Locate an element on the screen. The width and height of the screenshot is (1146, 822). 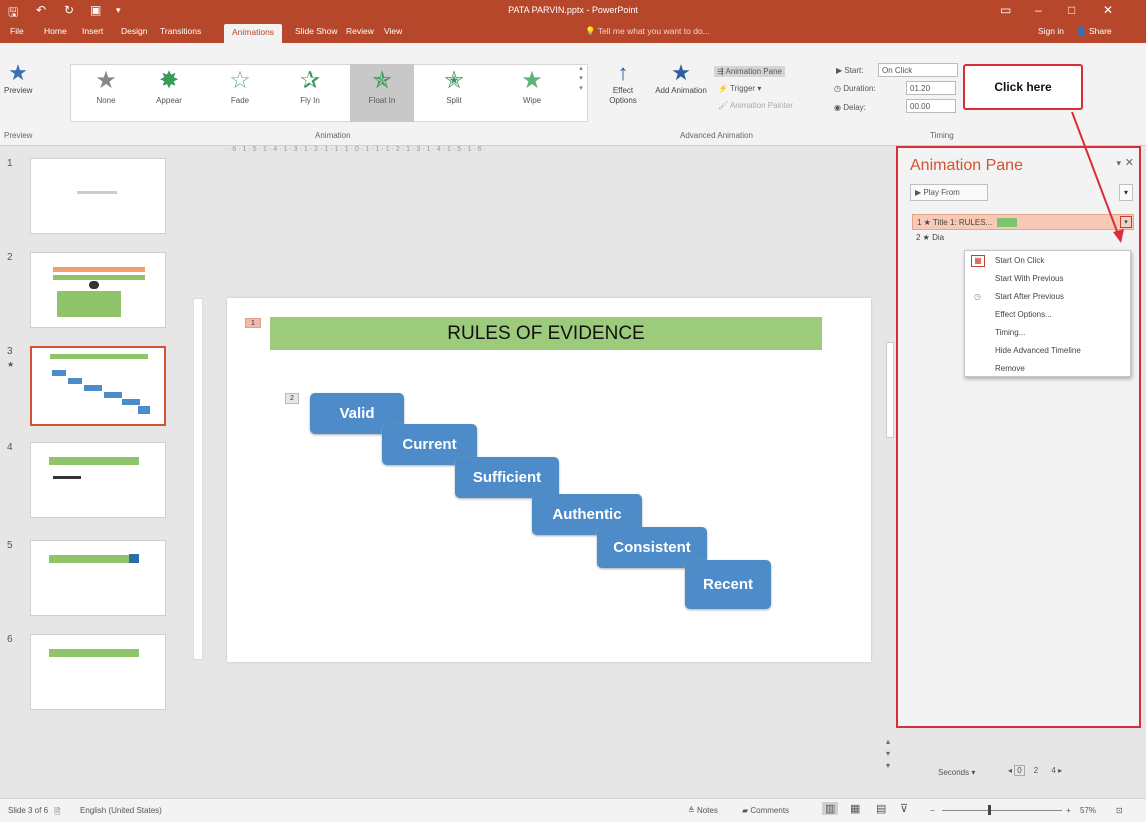
timeline-scale: ◂ 0 2 4 ▸ is located at coordinates (1035, 770).